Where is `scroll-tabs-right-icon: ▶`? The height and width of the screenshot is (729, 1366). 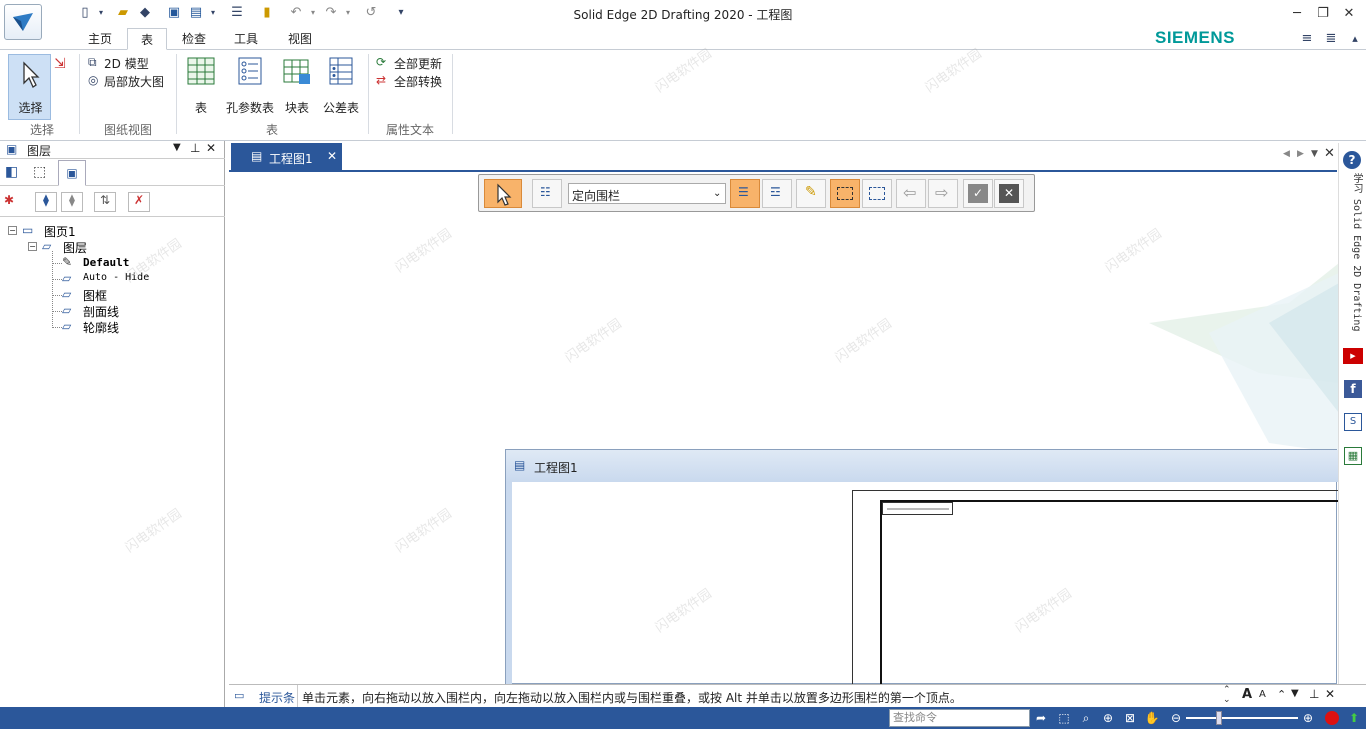
scroll-tabs-right-icon: ▶ is located at coordinates (1300, 154).